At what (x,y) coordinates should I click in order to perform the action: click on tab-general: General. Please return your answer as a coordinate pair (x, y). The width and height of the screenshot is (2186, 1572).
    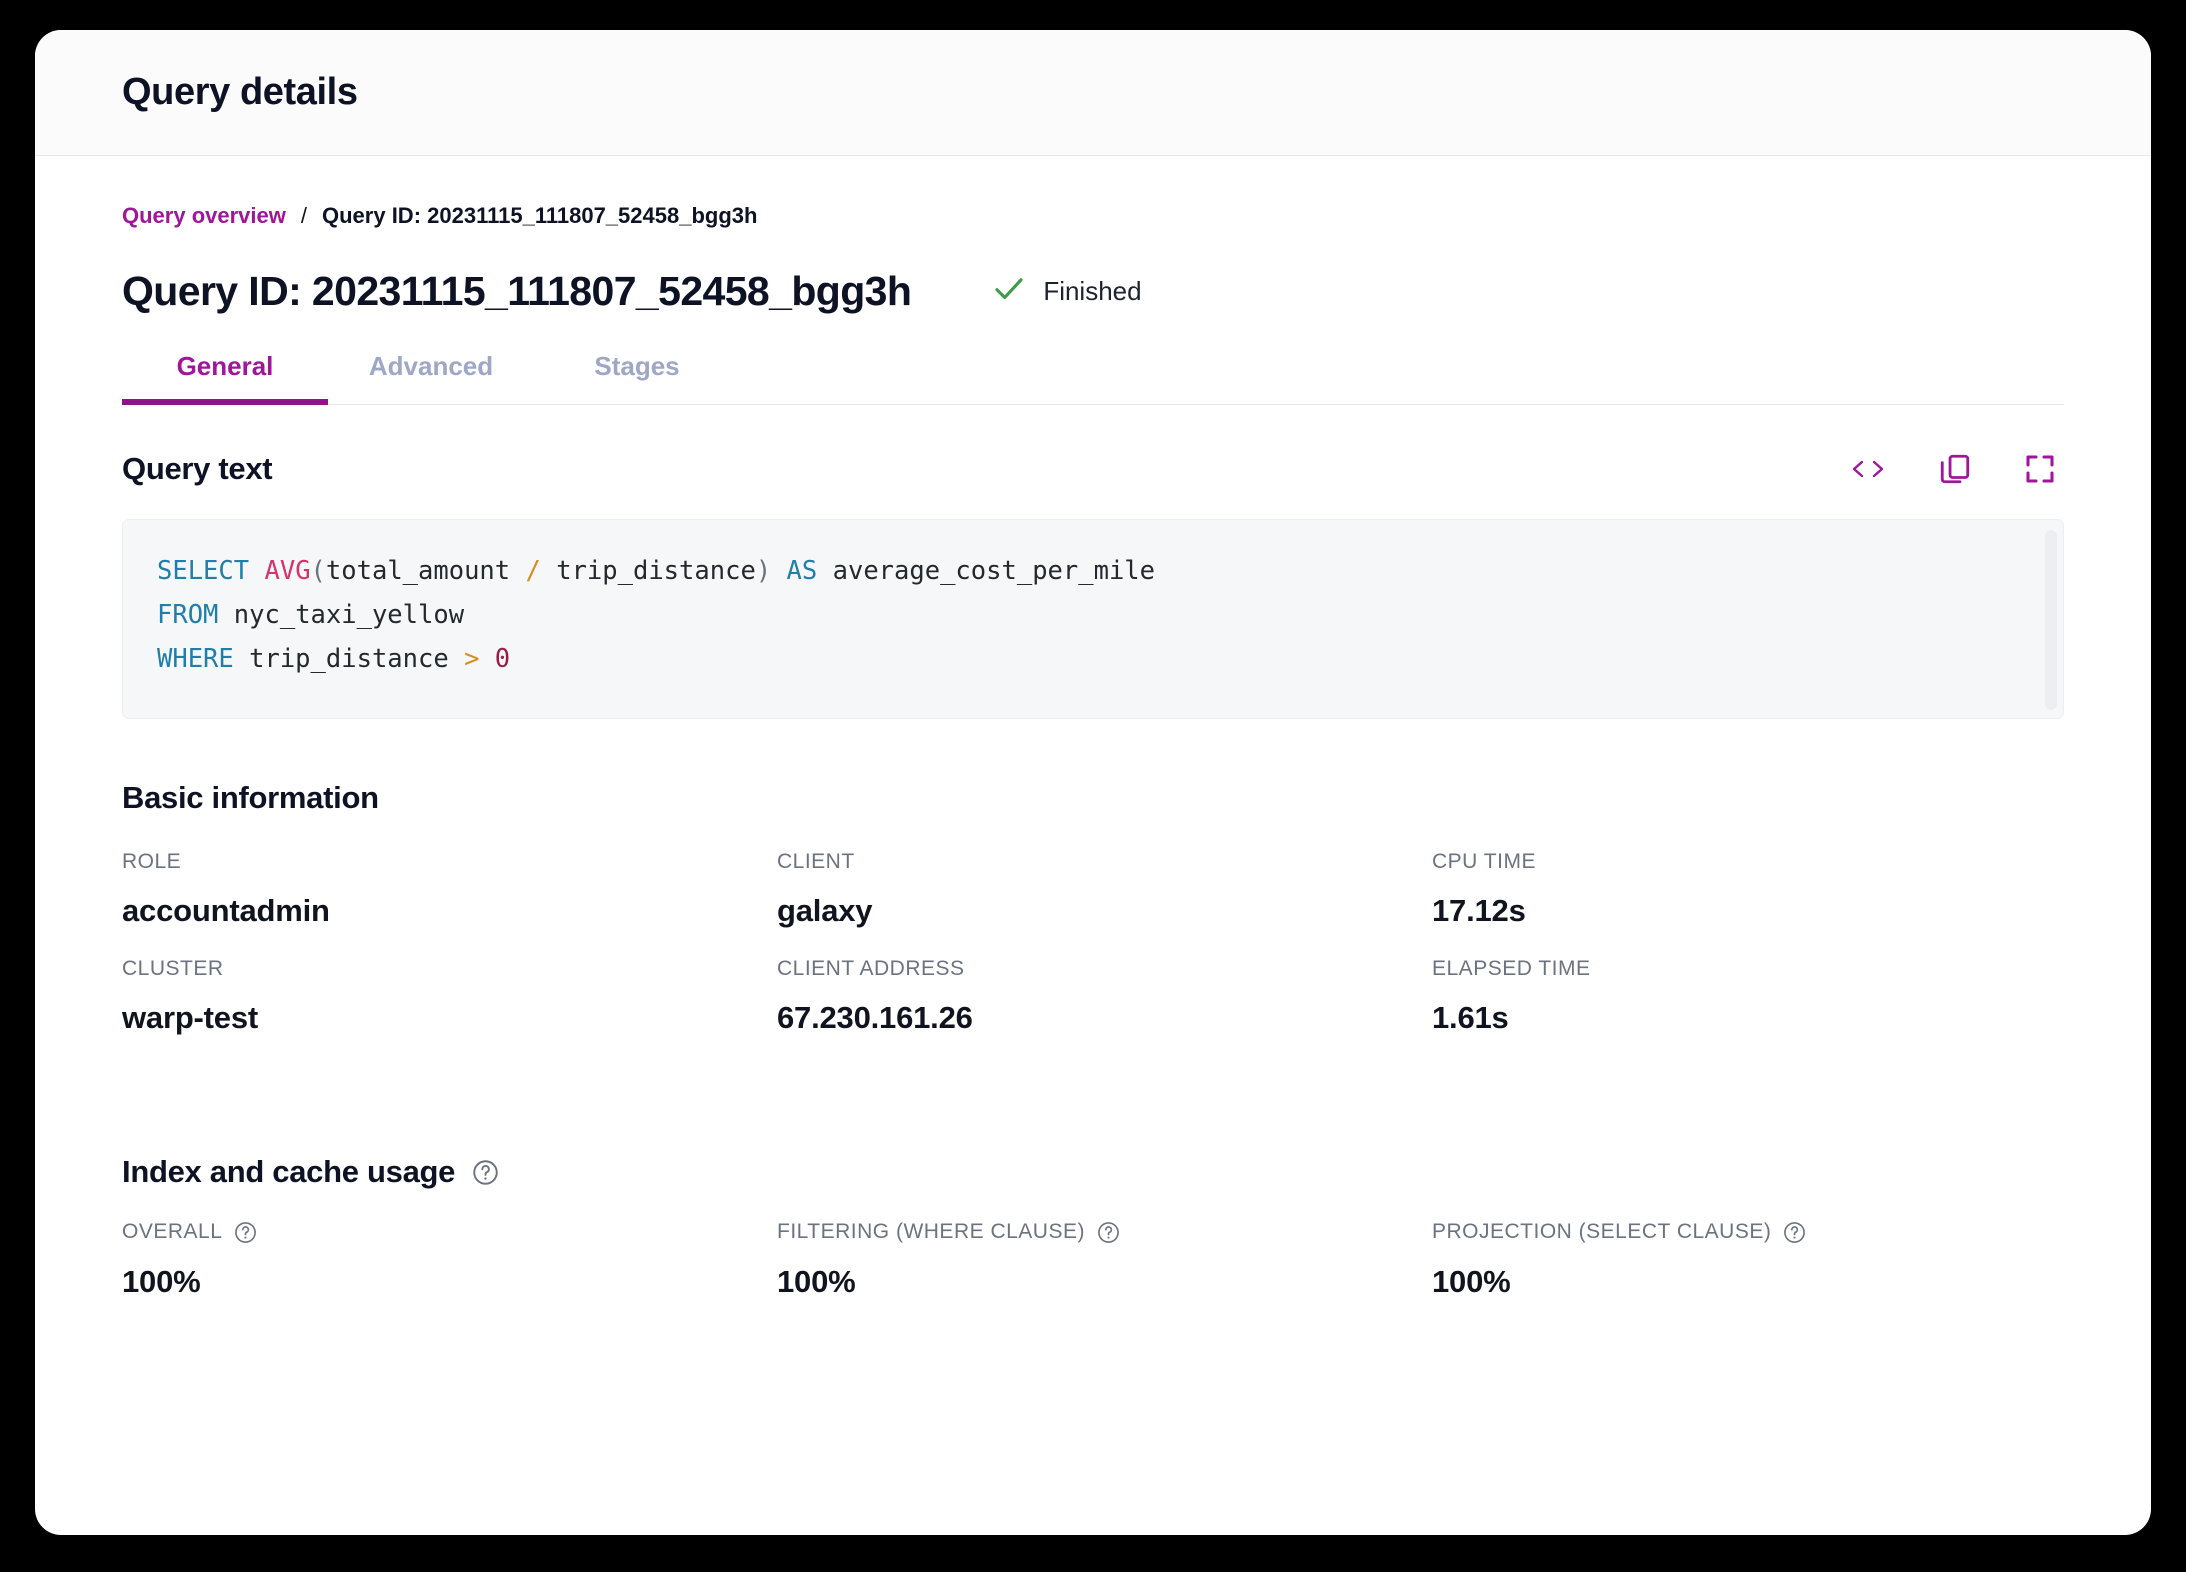
    Looking at the image, I should click on (225, 377).